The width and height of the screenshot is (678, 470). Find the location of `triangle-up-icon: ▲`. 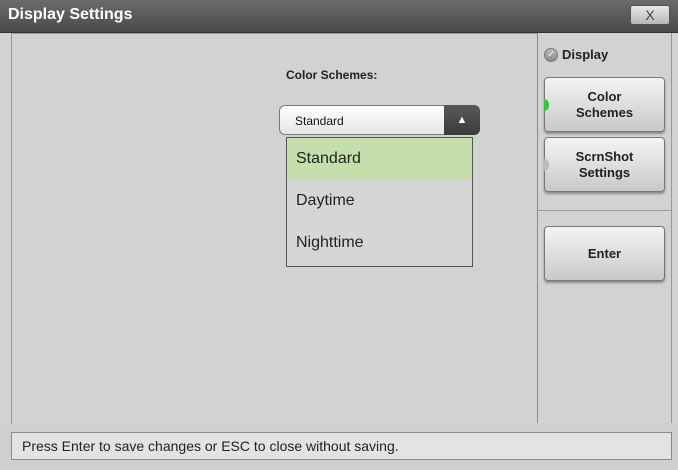

triangle-up-icon: ▲ is located at coordinates (462, 120).